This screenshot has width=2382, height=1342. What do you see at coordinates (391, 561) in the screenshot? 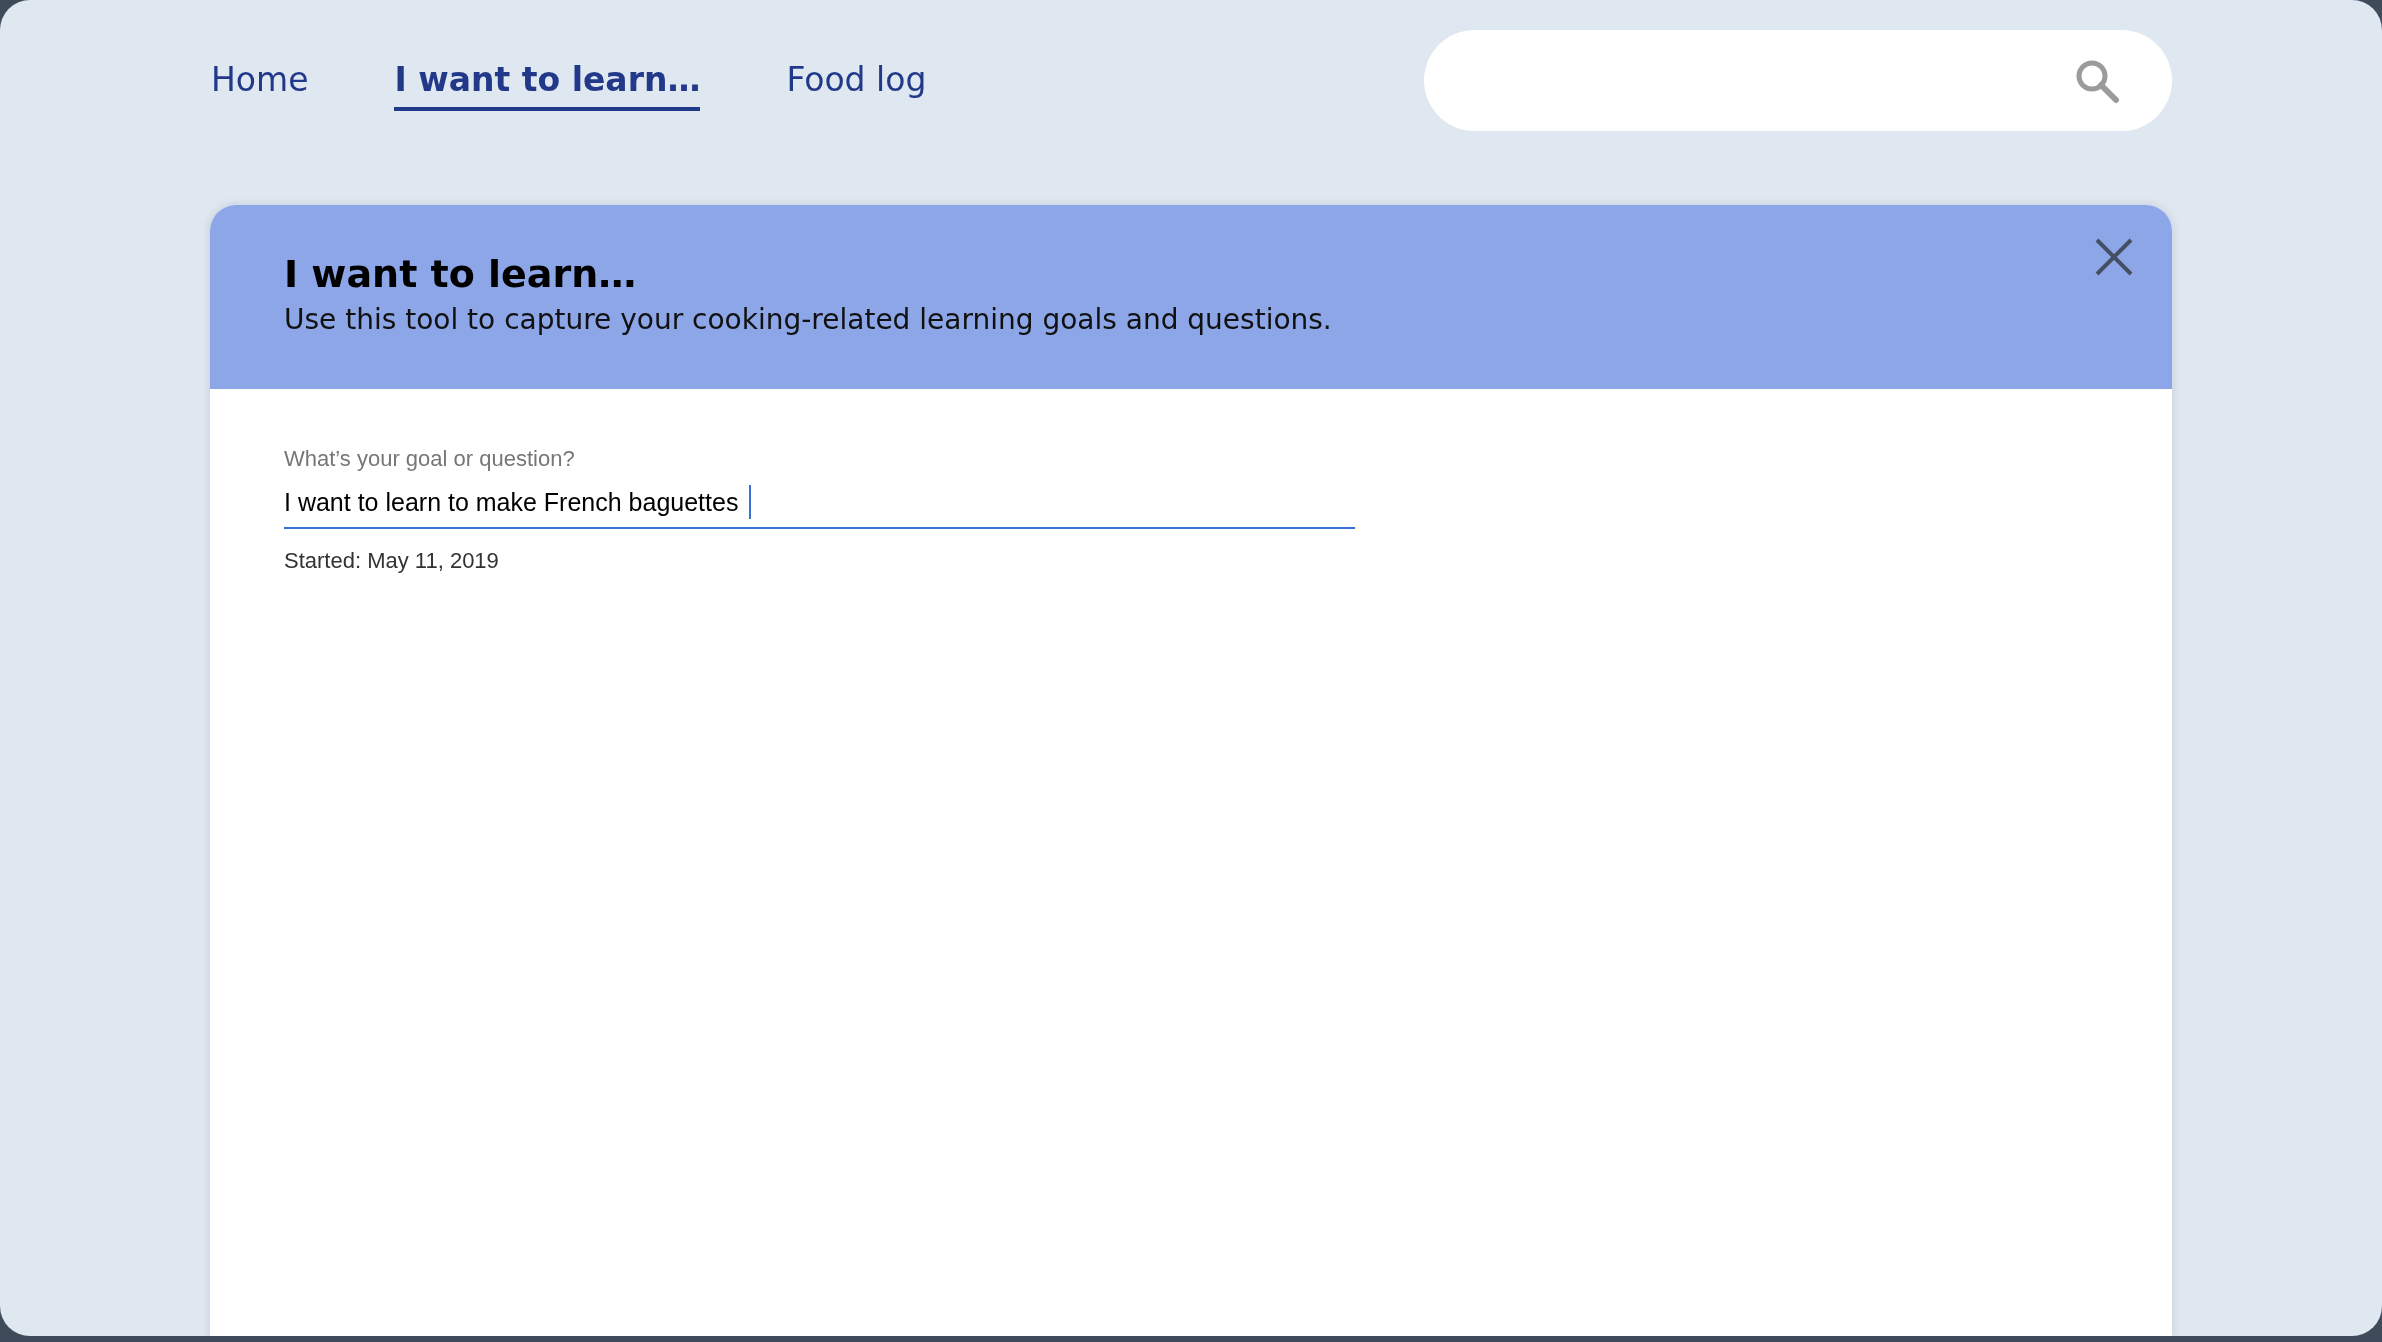
I see `started-date: Started: May 11, 2019` at bounding box center [391, 561].